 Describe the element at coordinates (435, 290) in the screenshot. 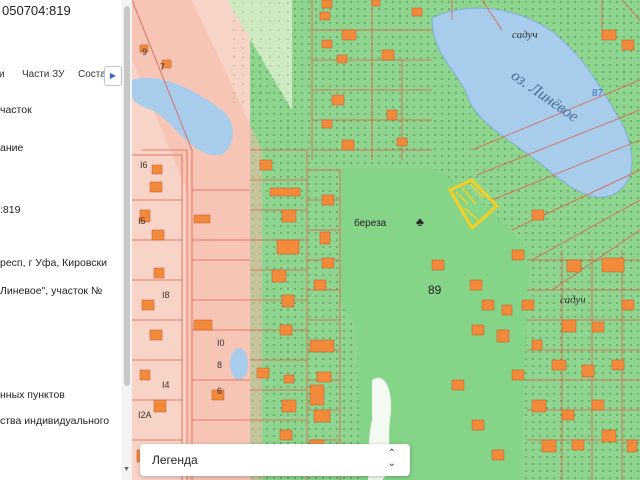

I see `quarter-number-89: 89` at that location.